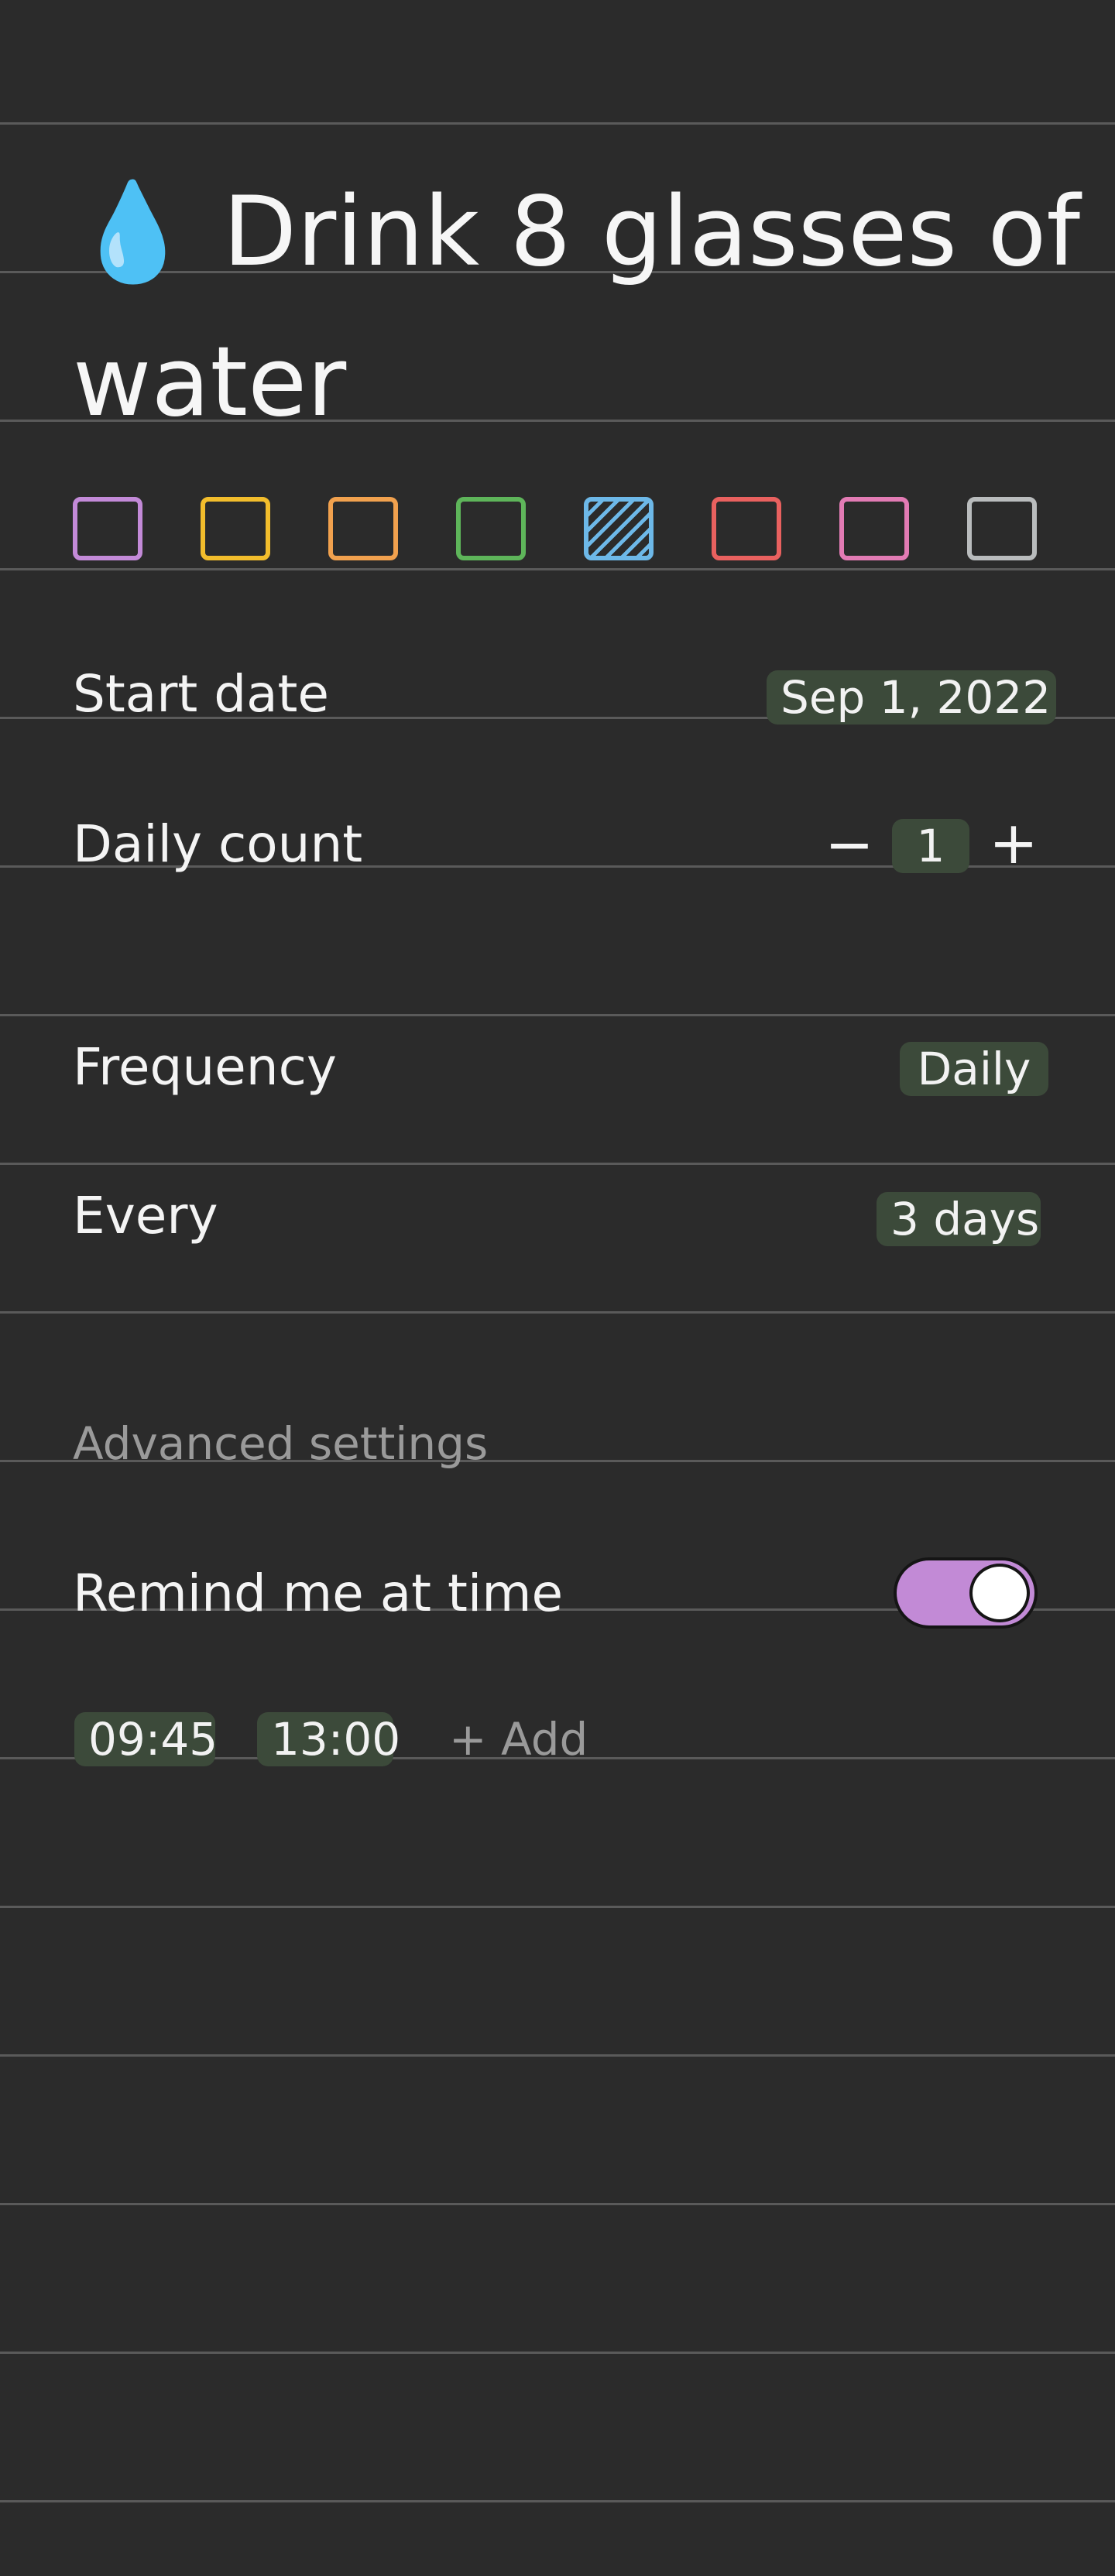  What do you see at coordinates (746, 528) in the screenshot?
I see `color-swatch-red` at bounding box center [746, 528].